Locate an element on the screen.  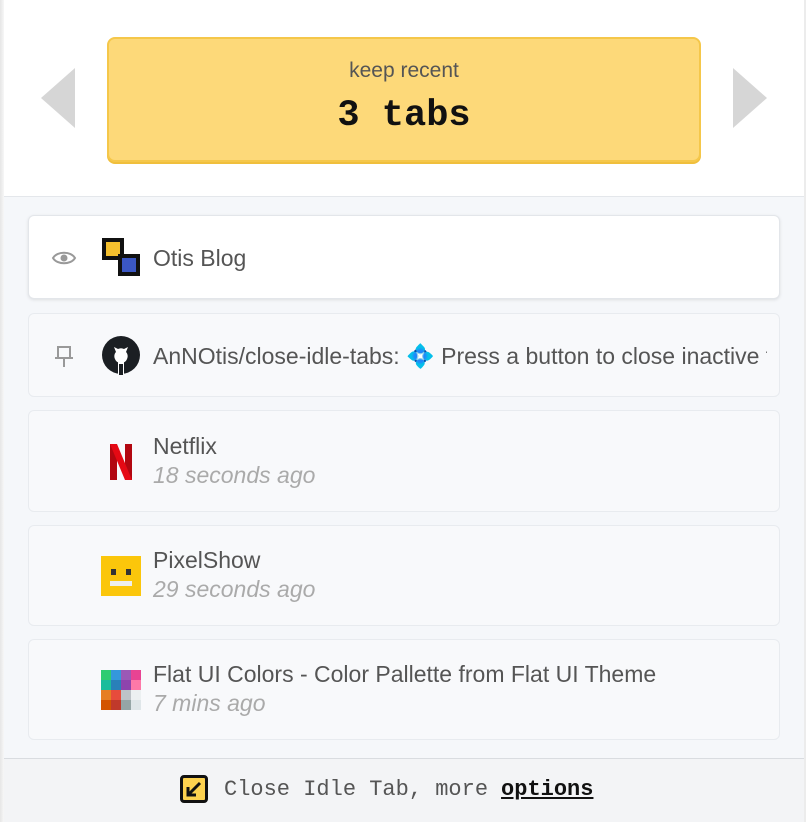
pin-icon is located at coordinates (64, 356).